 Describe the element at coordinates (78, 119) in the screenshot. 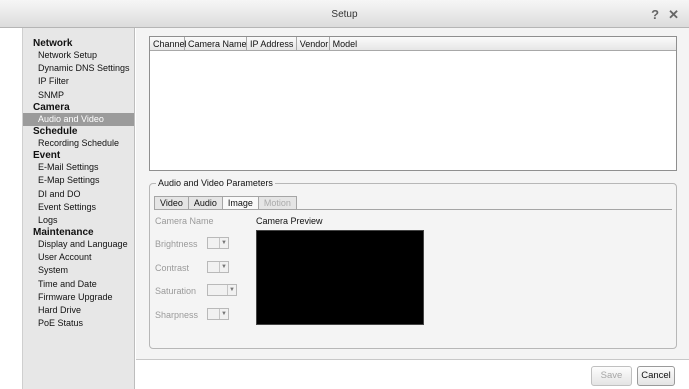

I see `sidebar-item-audio-and-video: Audio and Video` at that location.